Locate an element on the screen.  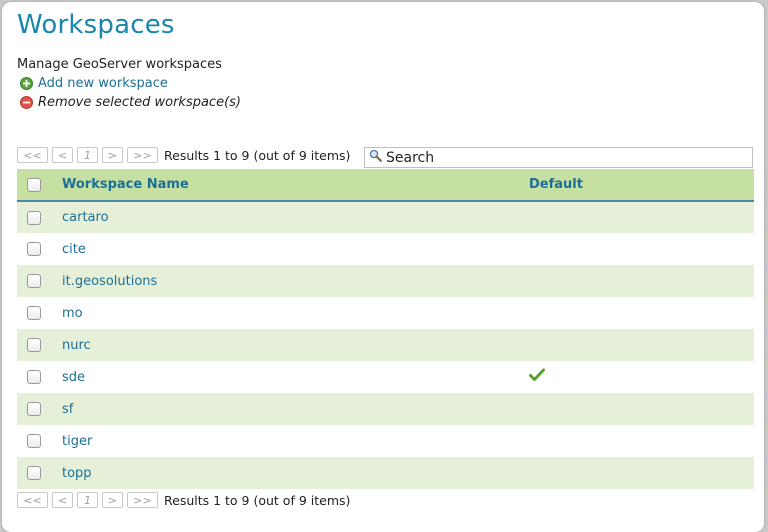
table-row: sf is located at coordinates (385, 409).